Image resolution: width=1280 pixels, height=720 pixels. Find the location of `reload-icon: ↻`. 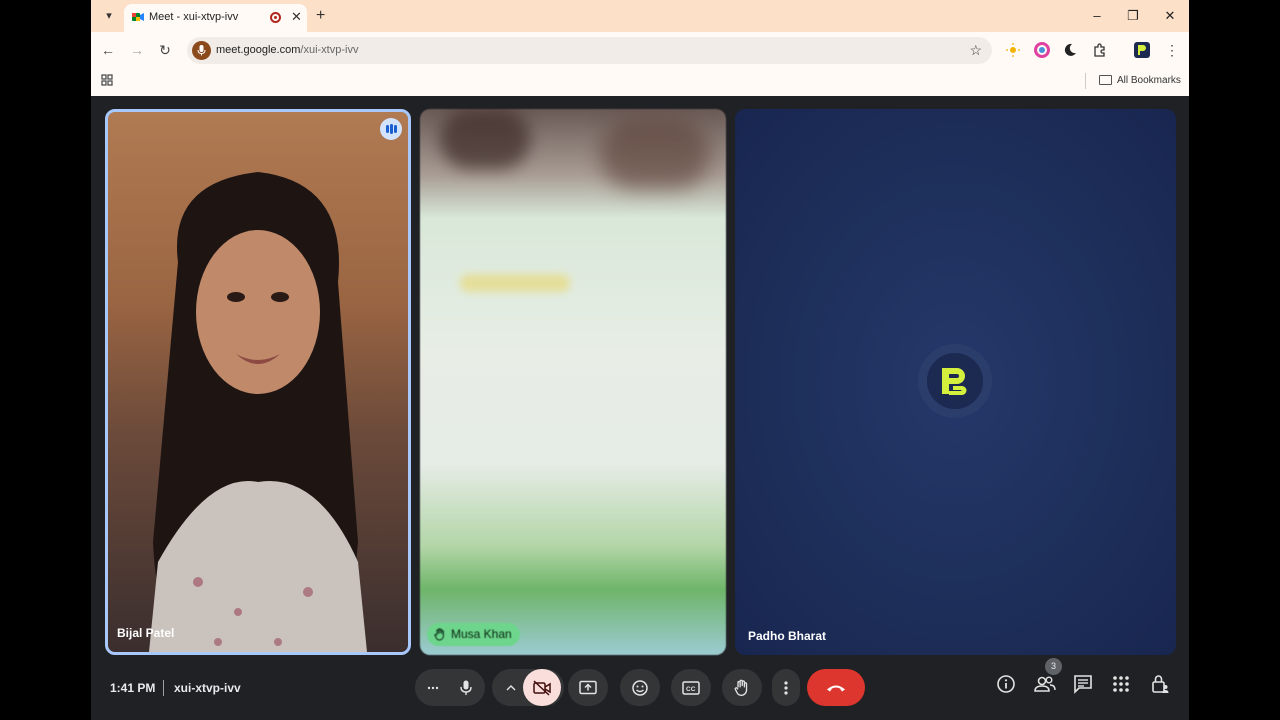

reload-icon: ↻ is located at coordinates (165, 50).